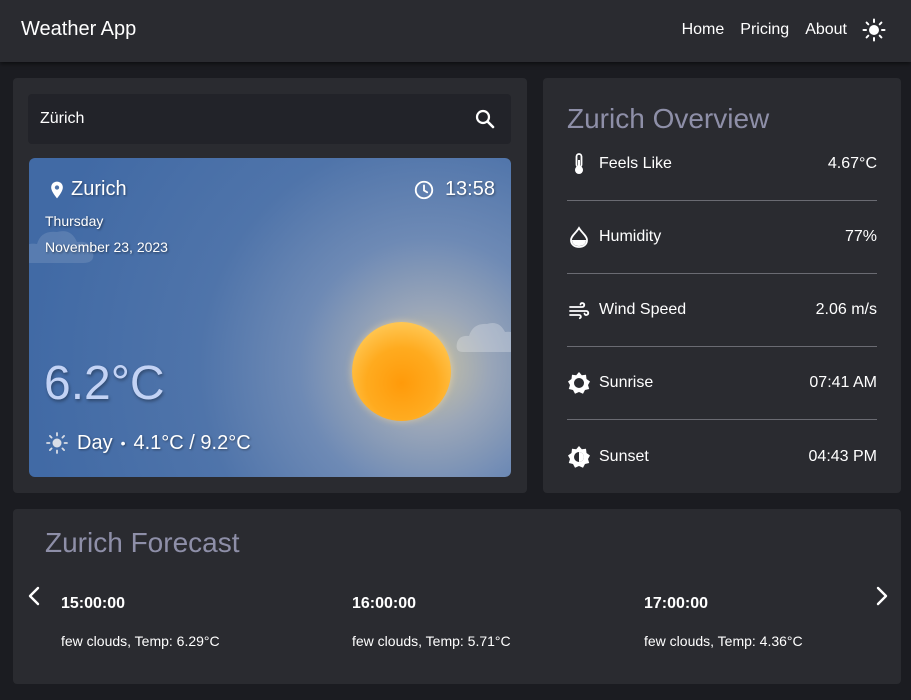 Image resolution: width=911 pixels, height=700 pixels. I want to click on forecast-prev-button, so click(35, 596).